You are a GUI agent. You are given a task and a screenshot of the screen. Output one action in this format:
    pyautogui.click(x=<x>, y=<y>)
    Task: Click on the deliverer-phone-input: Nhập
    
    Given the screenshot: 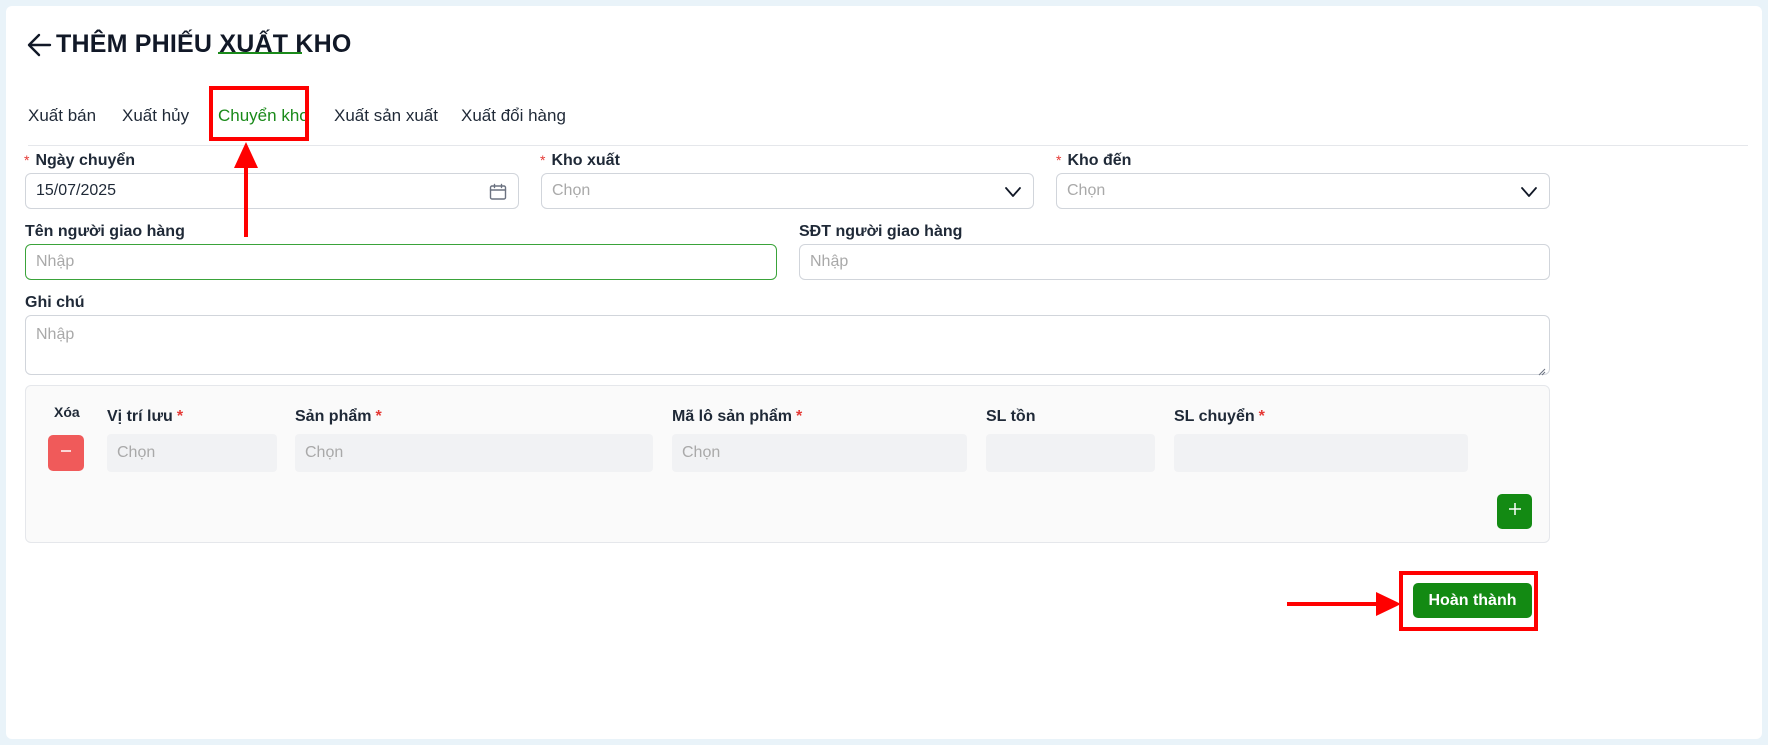 What is the action you would take?
    pyautogui.click(x=1174, y=262)
    